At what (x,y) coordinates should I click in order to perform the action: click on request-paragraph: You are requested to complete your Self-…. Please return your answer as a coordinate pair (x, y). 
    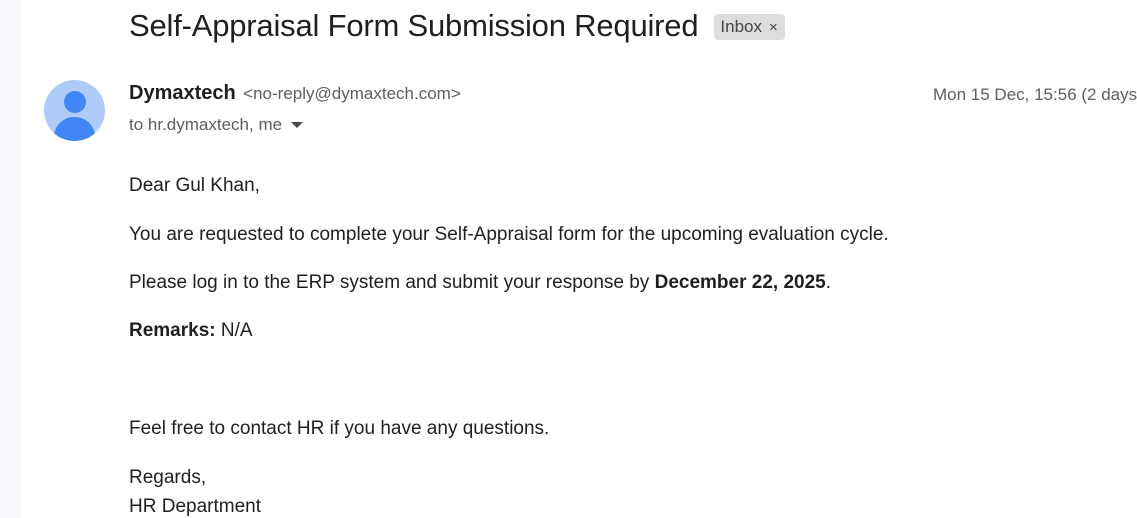
    Looking at the image, I should click on (509, 234).